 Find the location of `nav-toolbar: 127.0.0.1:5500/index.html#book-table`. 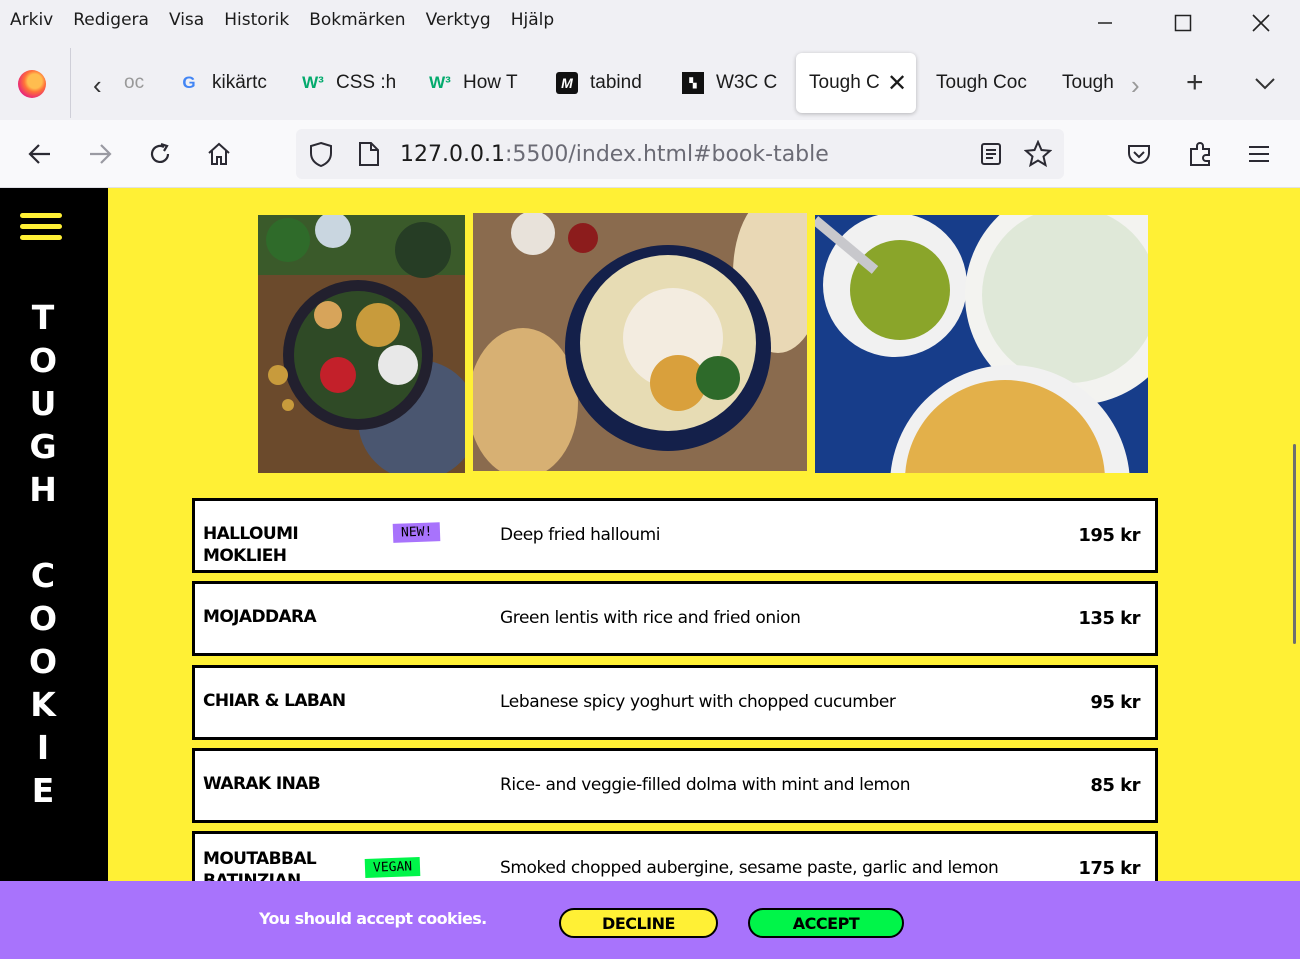

nav-toolbar: 127.0.0.1:5500/index.html#book-table is located at coordinates (650, 154).